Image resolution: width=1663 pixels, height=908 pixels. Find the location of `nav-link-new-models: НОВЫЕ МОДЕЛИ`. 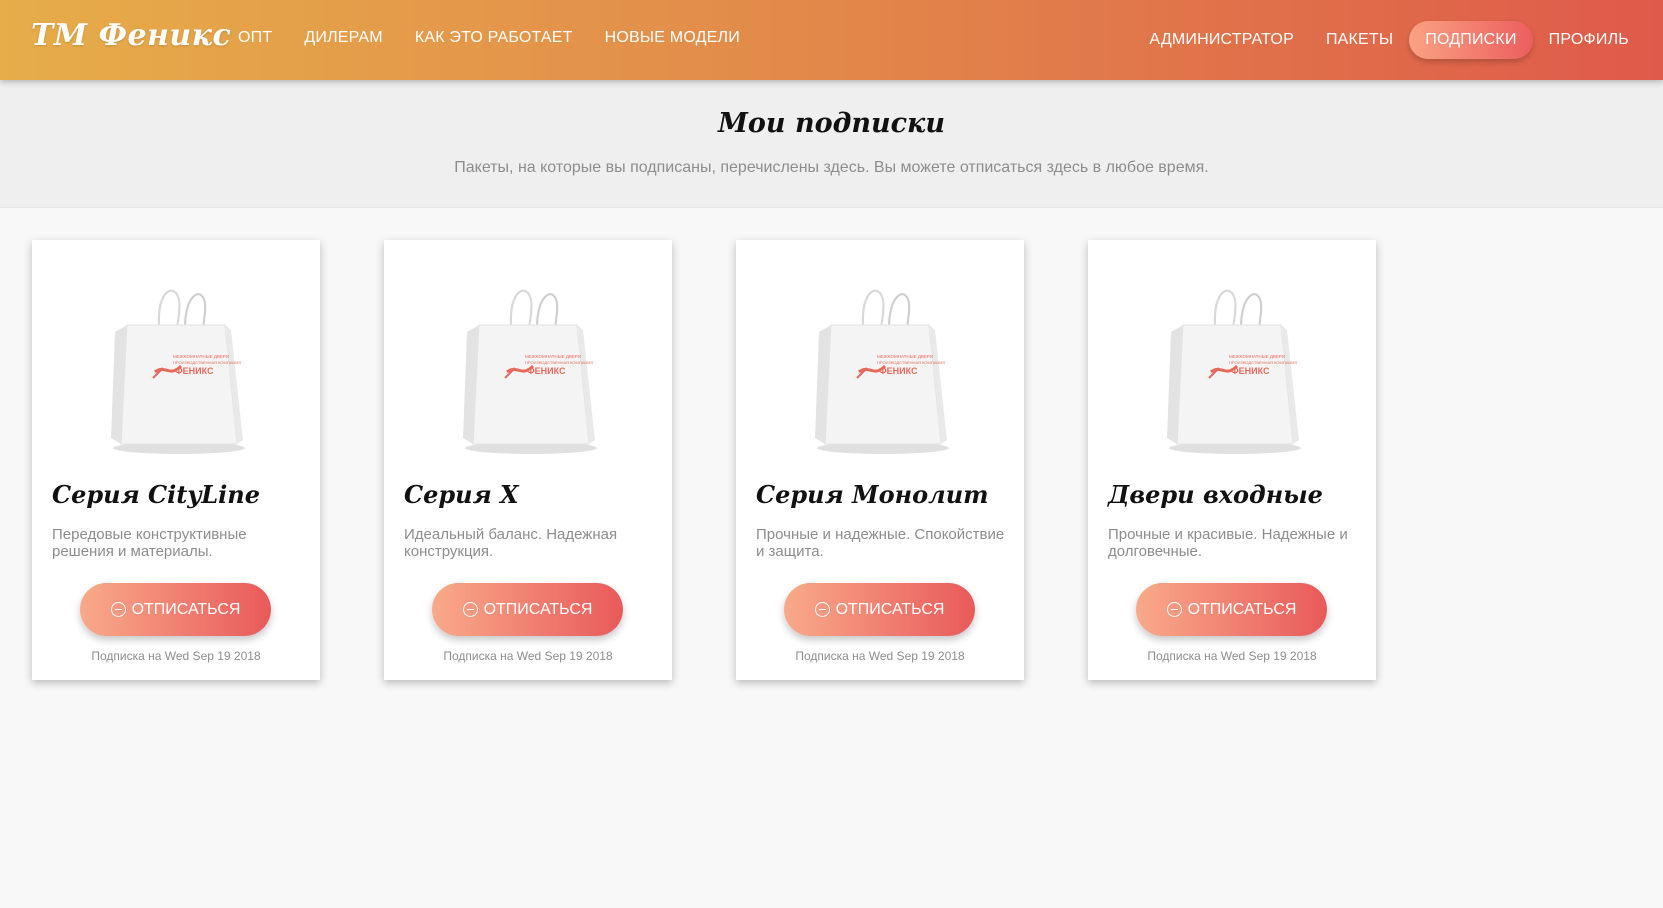

nav-link-new-models: НОВЫЕ МОДЕЛИ is located at coordinates (672, 38).